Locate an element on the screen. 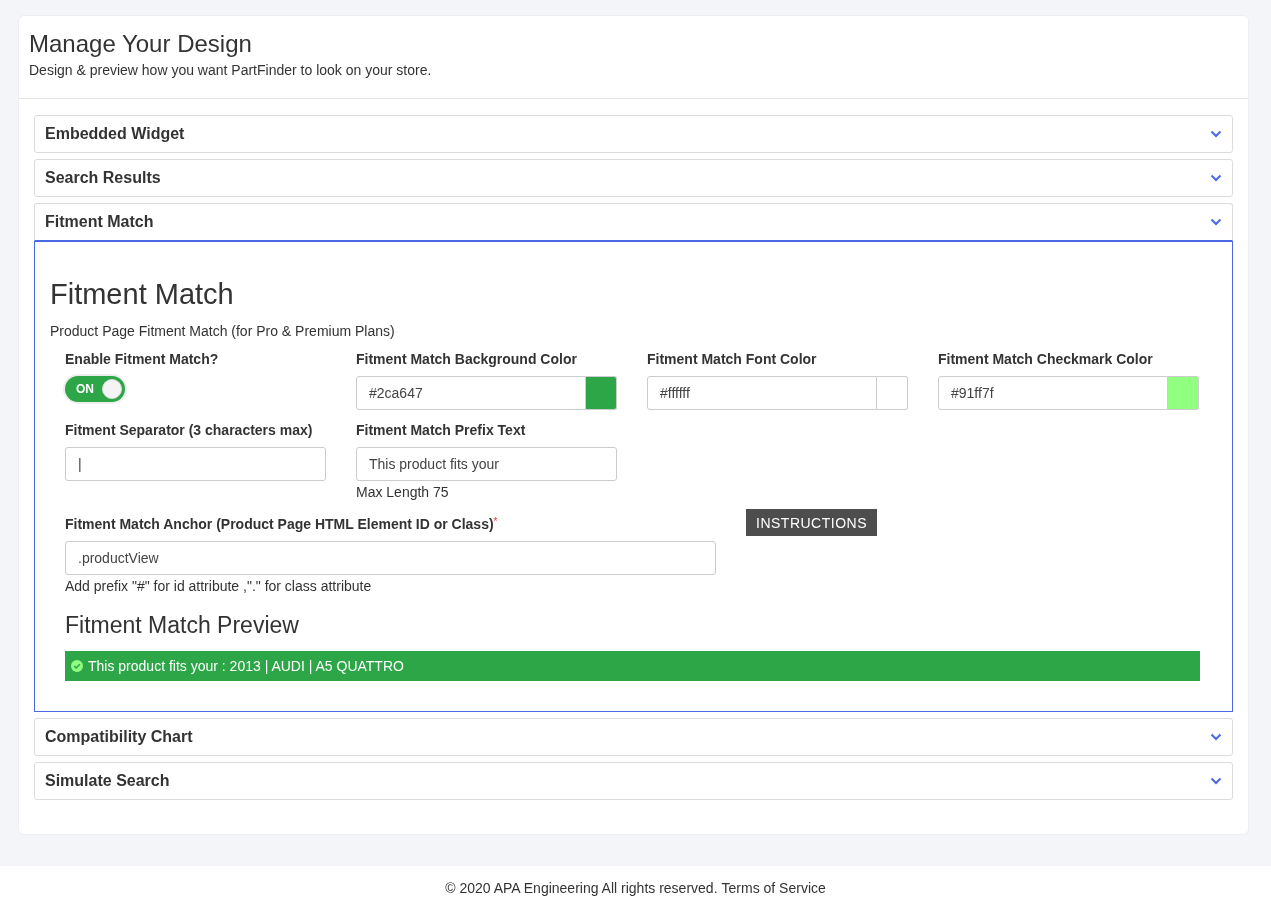 Image resolution: width=1271 pixels, height=914 pixels. field-label: Fitment Match Anchor (Product Page HTML Element ID or Class)* is located at coordinates (282, 524).